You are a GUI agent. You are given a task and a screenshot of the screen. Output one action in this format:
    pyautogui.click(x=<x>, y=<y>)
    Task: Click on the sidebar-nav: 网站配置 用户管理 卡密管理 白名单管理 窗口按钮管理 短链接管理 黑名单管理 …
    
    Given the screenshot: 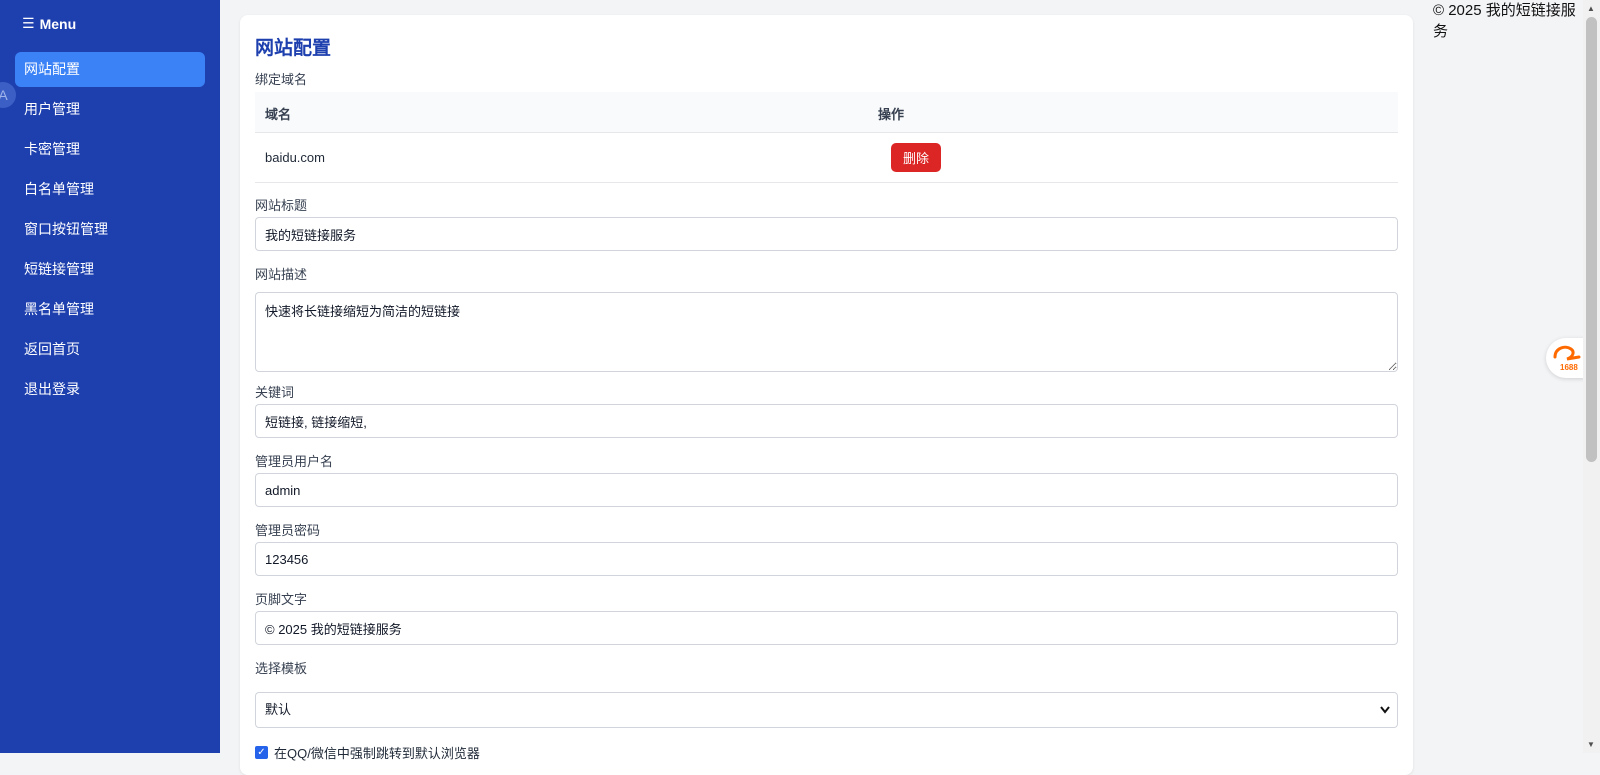 What is the action you would take?
    pyautogui.click(x=110, y=232)
    